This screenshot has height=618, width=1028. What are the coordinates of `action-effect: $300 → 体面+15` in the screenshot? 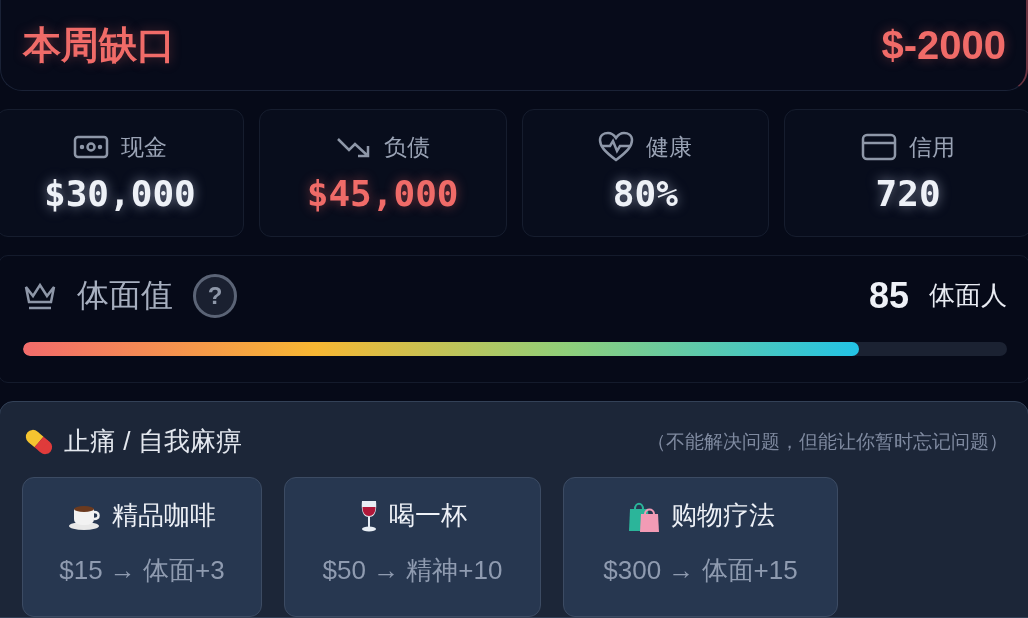 It's located at (700, 570).